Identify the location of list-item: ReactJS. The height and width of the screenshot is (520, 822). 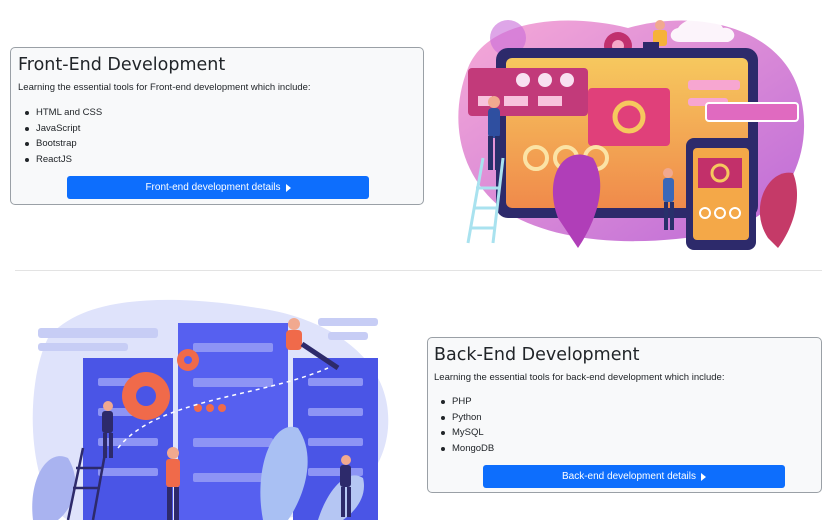
(60, 160).